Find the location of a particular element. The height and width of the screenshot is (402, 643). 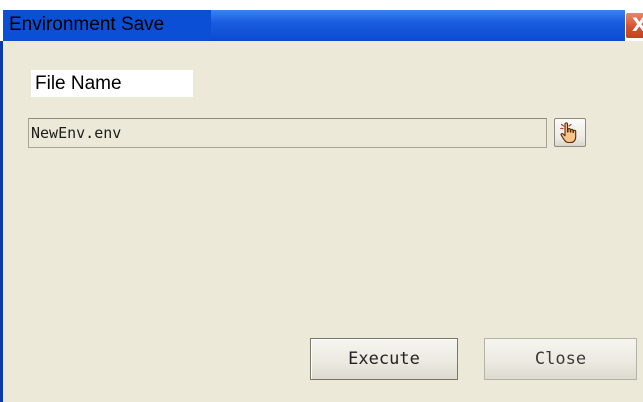

browse-button is located at coordinates (570, 132).